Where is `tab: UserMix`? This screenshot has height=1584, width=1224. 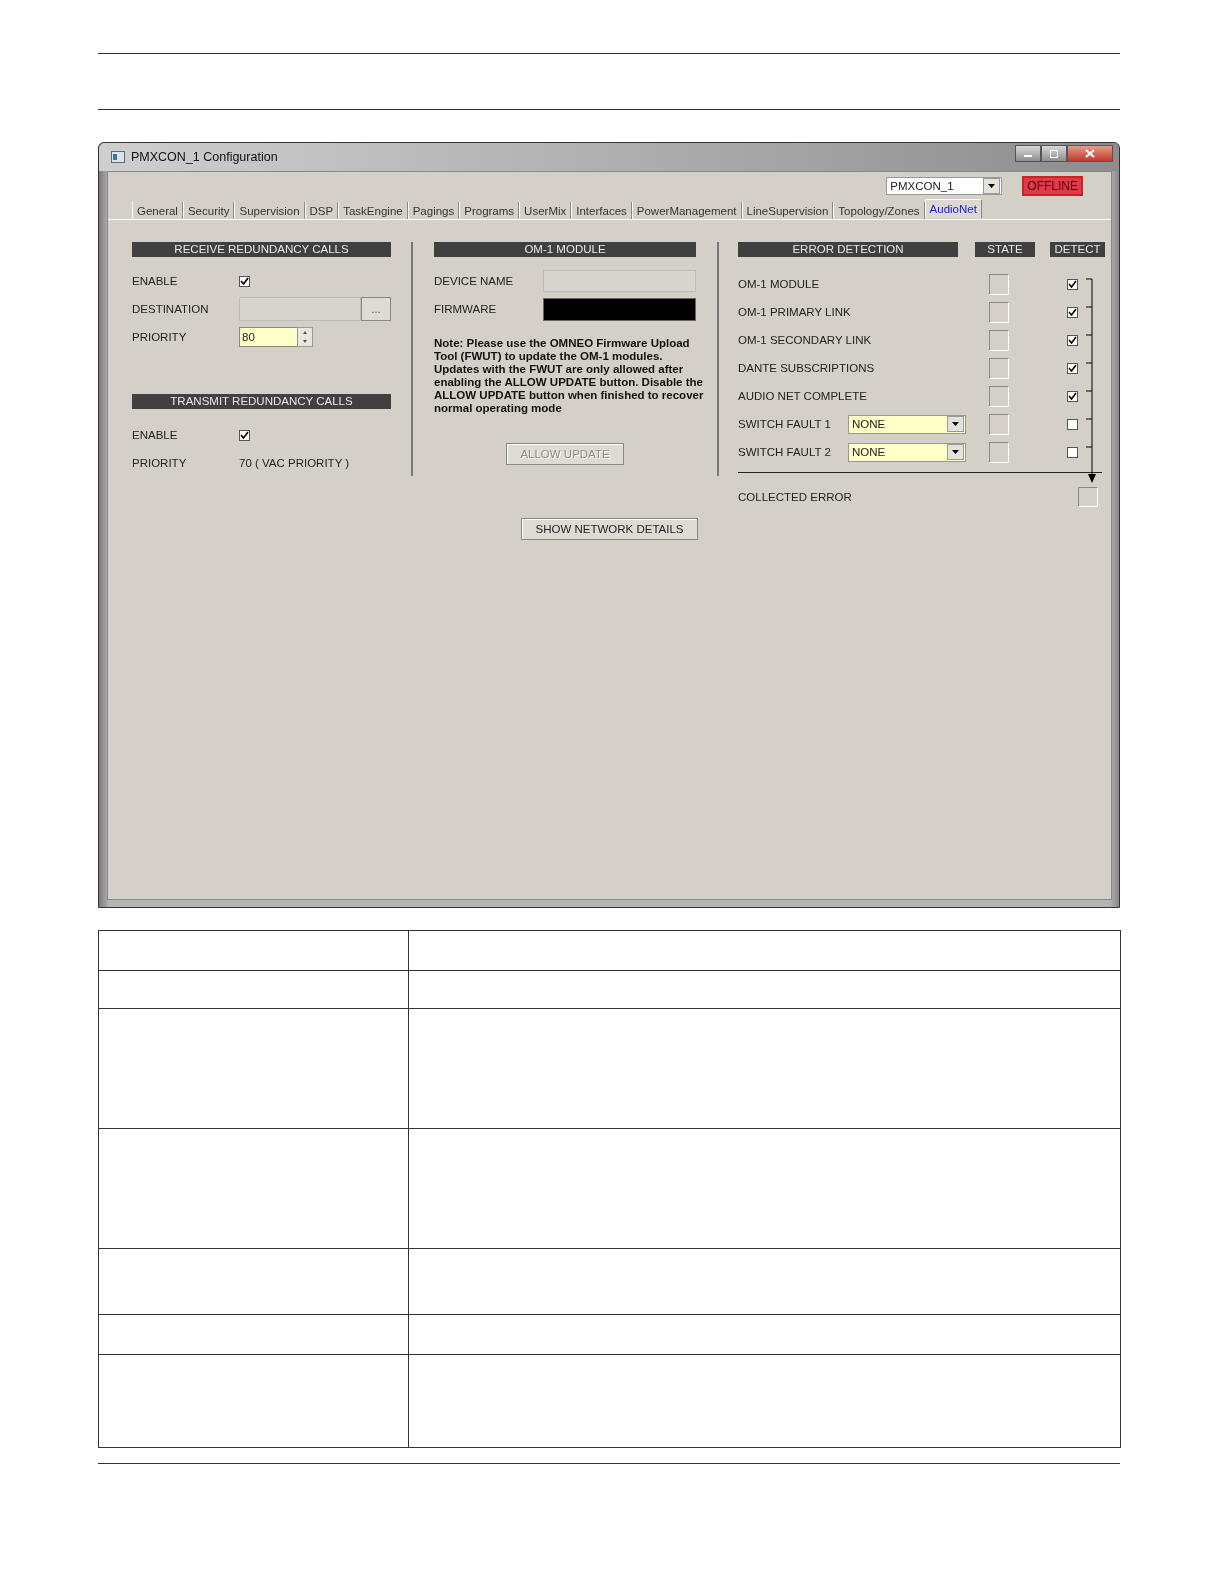 tab: UserMix is located at coordinates (545, 210).